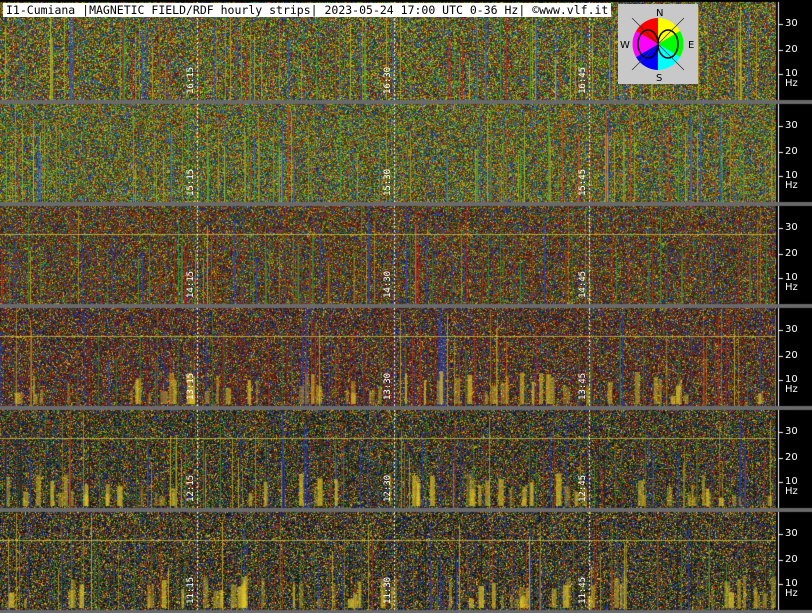 This screenshot has height=613, width=812. I want to click on compass-east: E, so click(691, 45).